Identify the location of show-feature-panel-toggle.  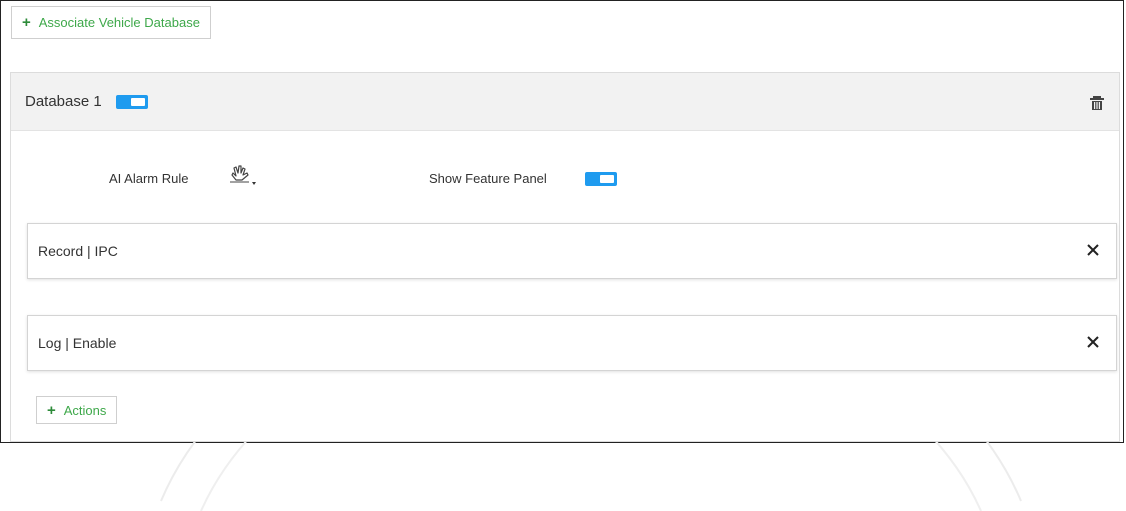
(601, 179).